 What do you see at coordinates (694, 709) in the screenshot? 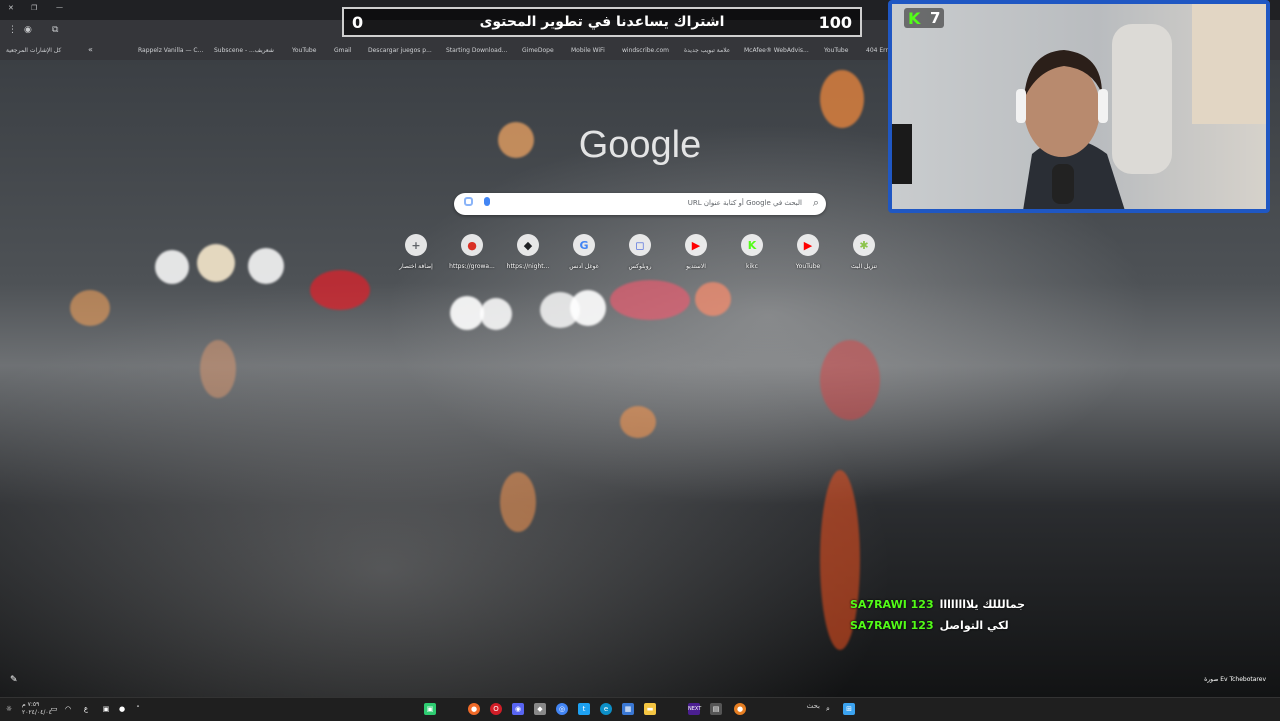
I see `netflix-icon: NEXT` at bounding box center [694, 709].